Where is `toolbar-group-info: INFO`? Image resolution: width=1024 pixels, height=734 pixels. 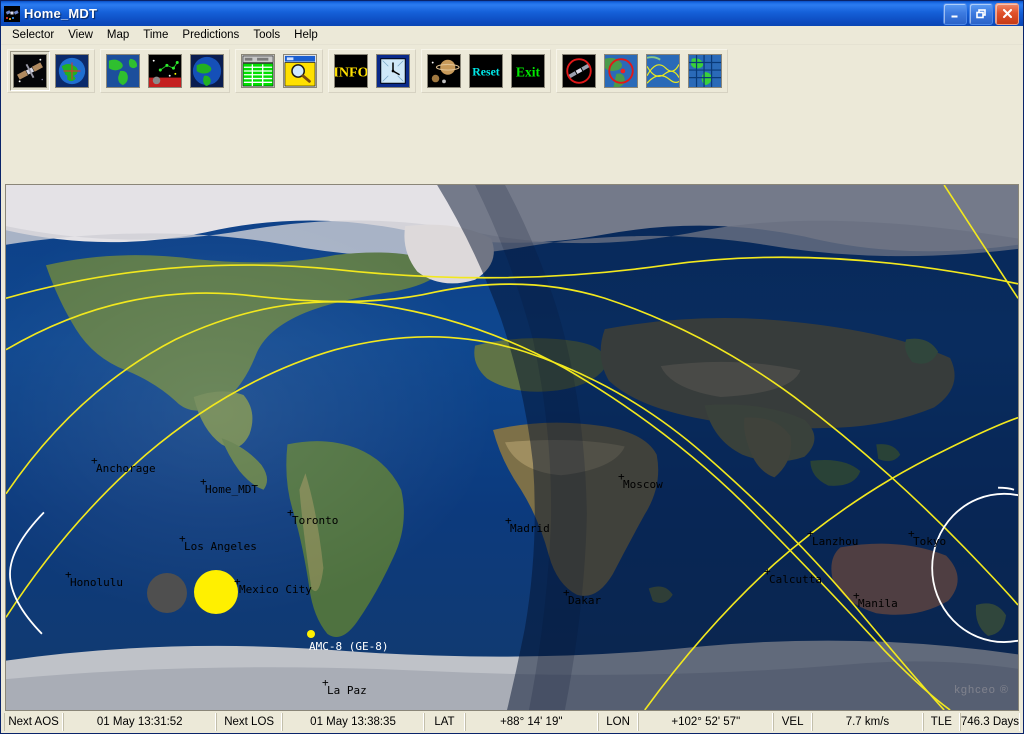 toolbar-group-info: INFO is located at coordinates (372, 71).